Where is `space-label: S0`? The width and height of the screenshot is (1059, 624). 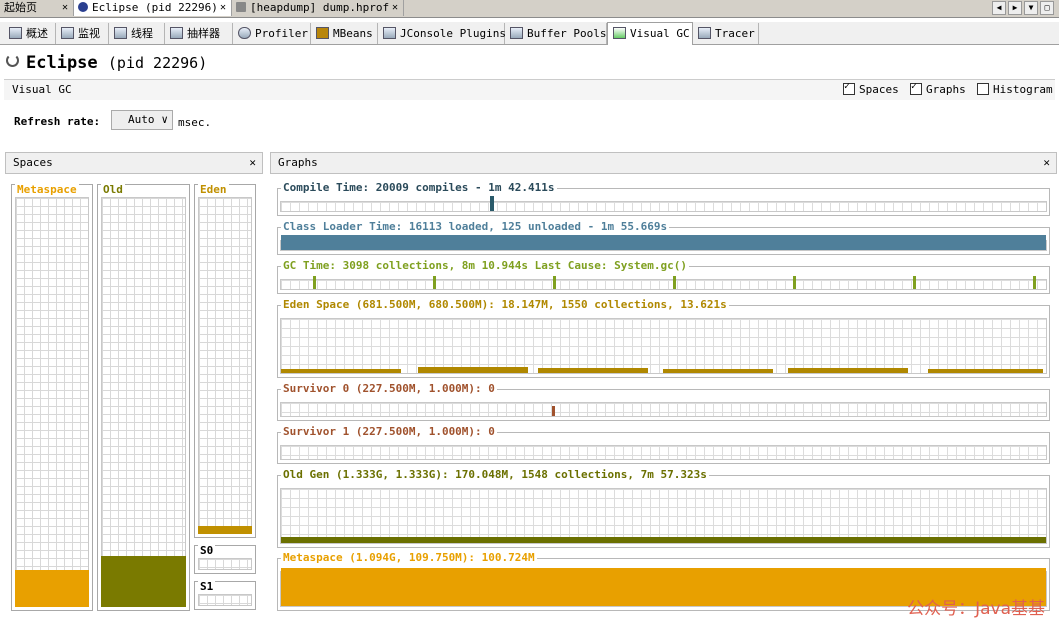 space-label: S0 is located at coordinates (207, 550).